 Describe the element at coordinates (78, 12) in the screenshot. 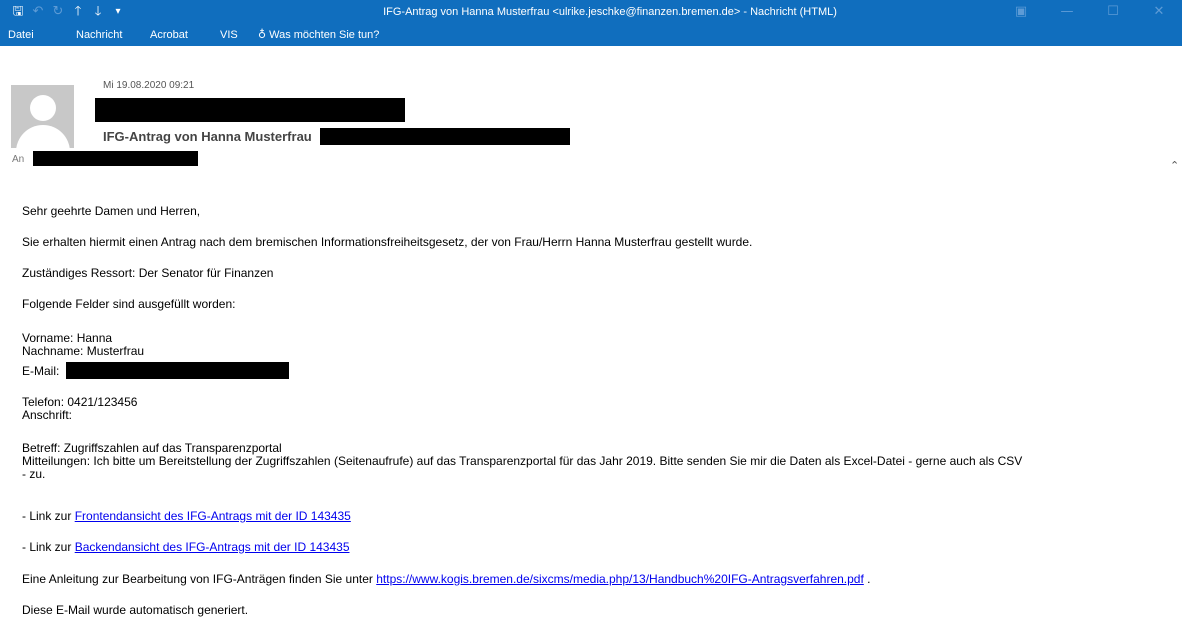

I see `arrow-up-icon: 🡑` at that location.